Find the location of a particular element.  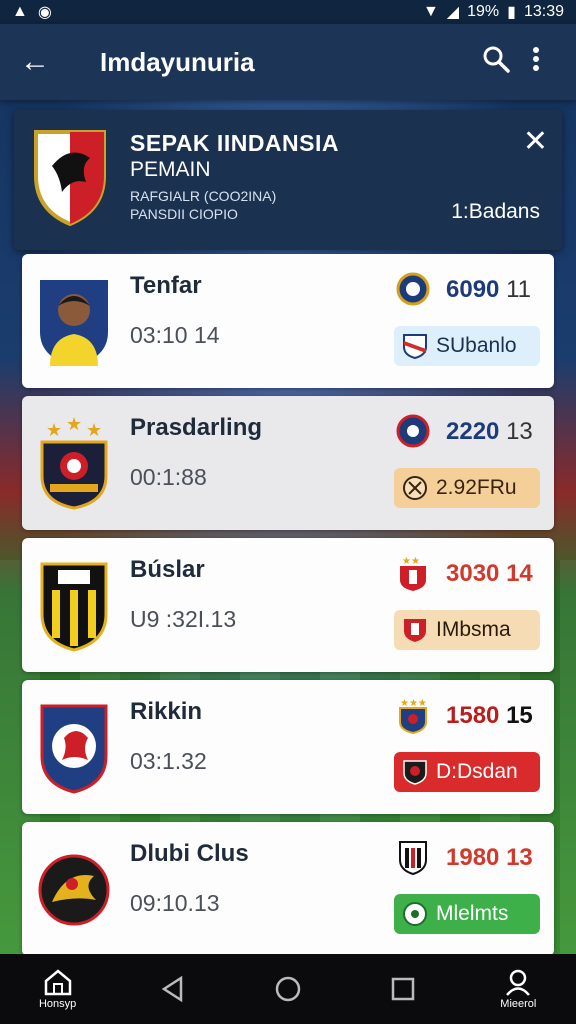

club-score: 1980 13 is located at coordinates (489, 857).